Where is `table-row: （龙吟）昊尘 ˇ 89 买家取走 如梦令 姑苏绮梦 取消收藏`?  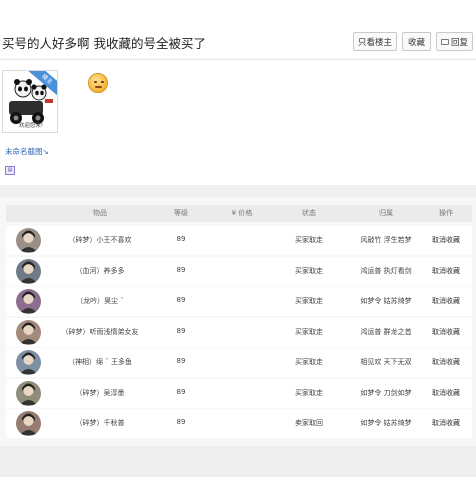 table-row: （龙吟）昊尘 ˇ 89 买家取走 如梦令 姑苏绮梦 取消收藏 is located at coordinates (239, 301).